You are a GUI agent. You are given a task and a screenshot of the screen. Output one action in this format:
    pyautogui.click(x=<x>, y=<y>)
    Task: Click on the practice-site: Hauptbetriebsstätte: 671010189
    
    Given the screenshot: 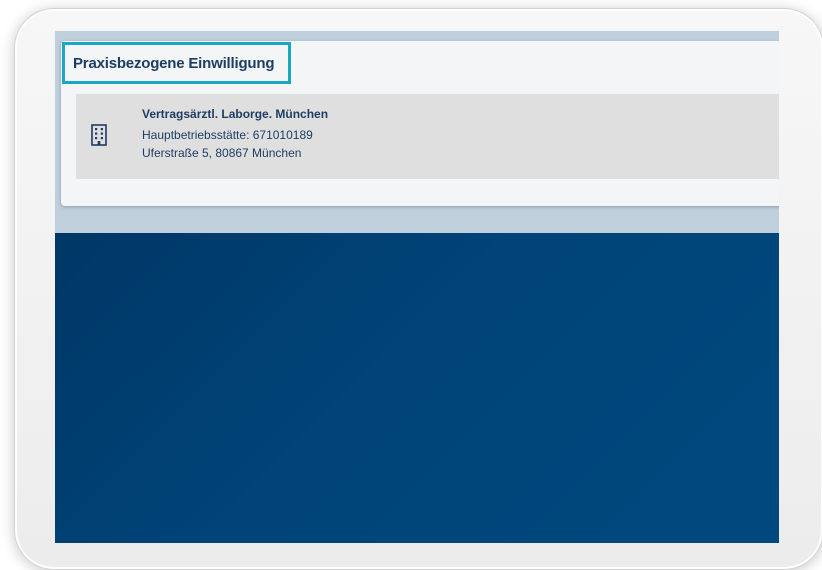 What is the action you would take?
    pyautogui.click(x=227, y=135)
    